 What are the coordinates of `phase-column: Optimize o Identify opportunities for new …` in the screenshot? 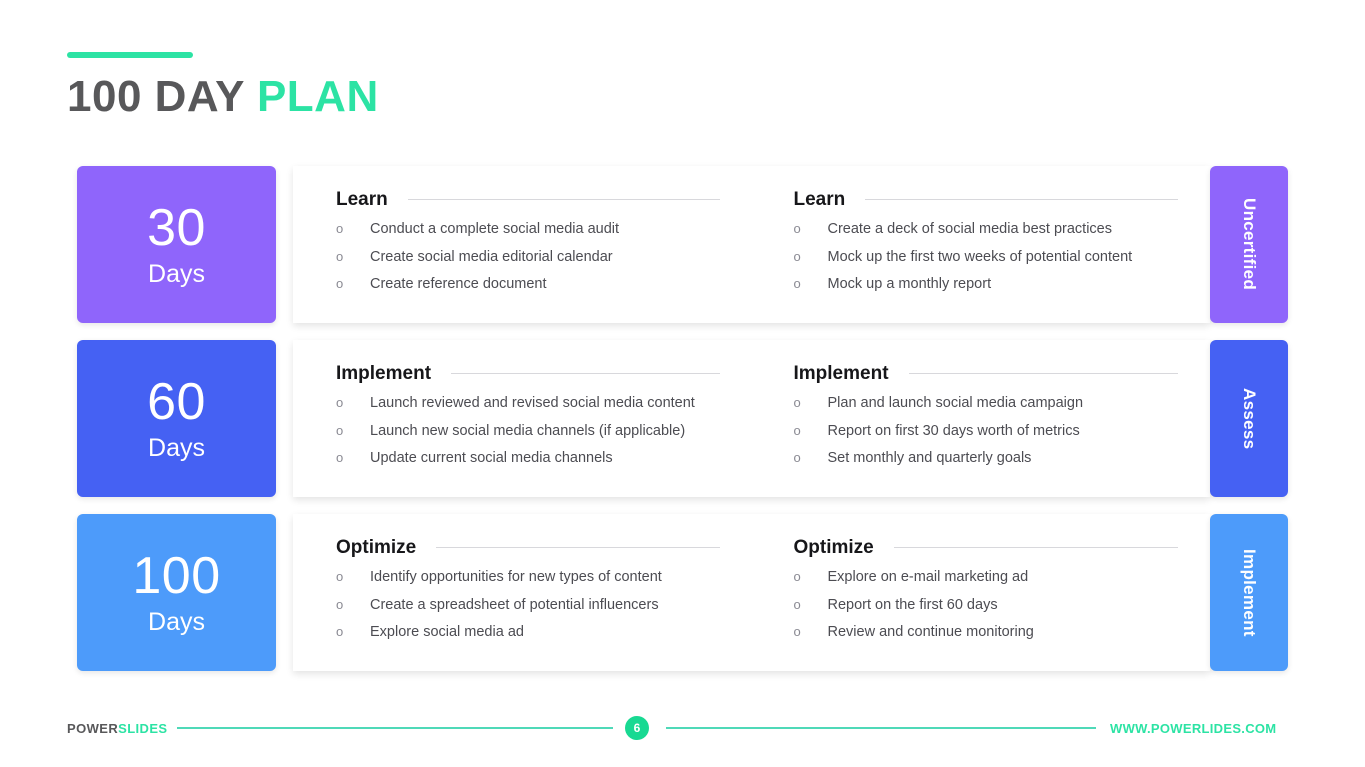 It's located at (522, 592).